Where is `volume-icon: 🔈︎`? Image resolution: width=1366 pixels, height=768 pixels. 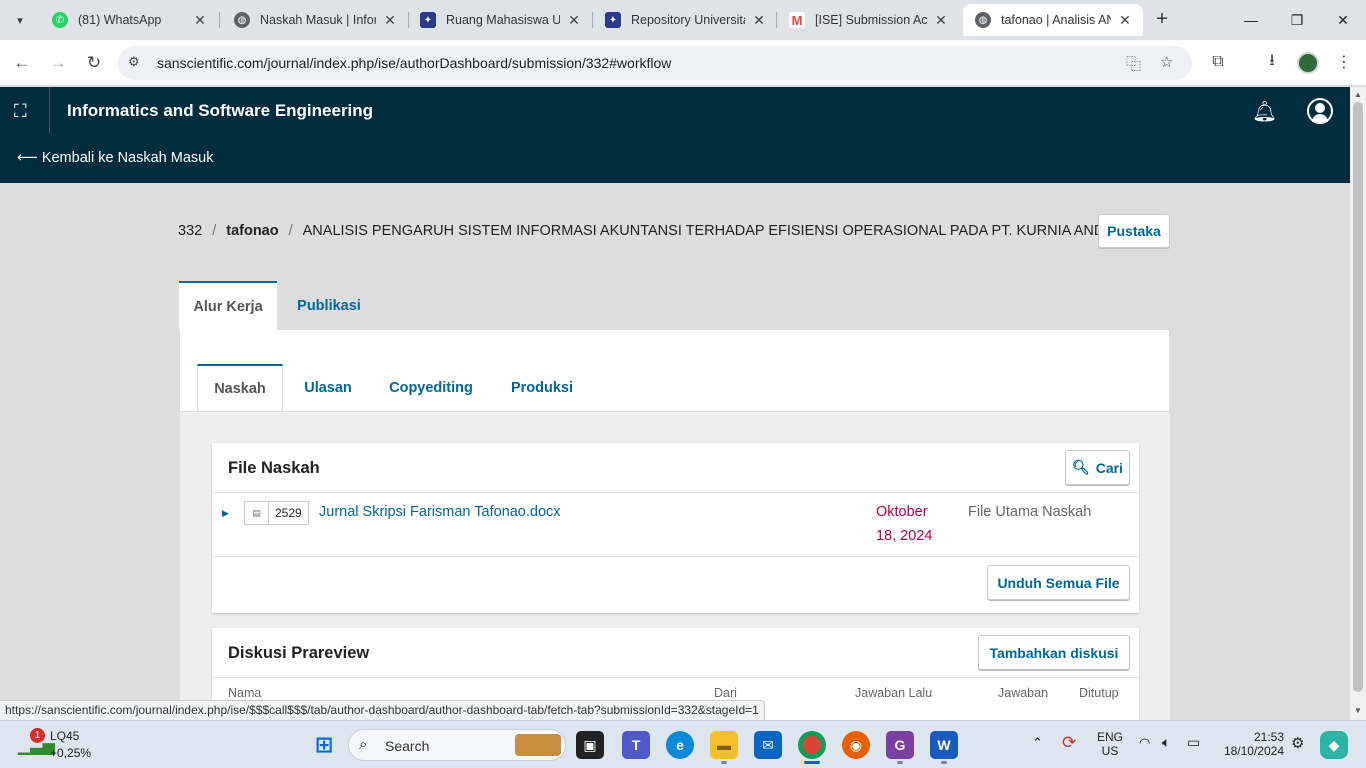
volume-icon: 🔈︎ is located at coordinates (1166, 742).